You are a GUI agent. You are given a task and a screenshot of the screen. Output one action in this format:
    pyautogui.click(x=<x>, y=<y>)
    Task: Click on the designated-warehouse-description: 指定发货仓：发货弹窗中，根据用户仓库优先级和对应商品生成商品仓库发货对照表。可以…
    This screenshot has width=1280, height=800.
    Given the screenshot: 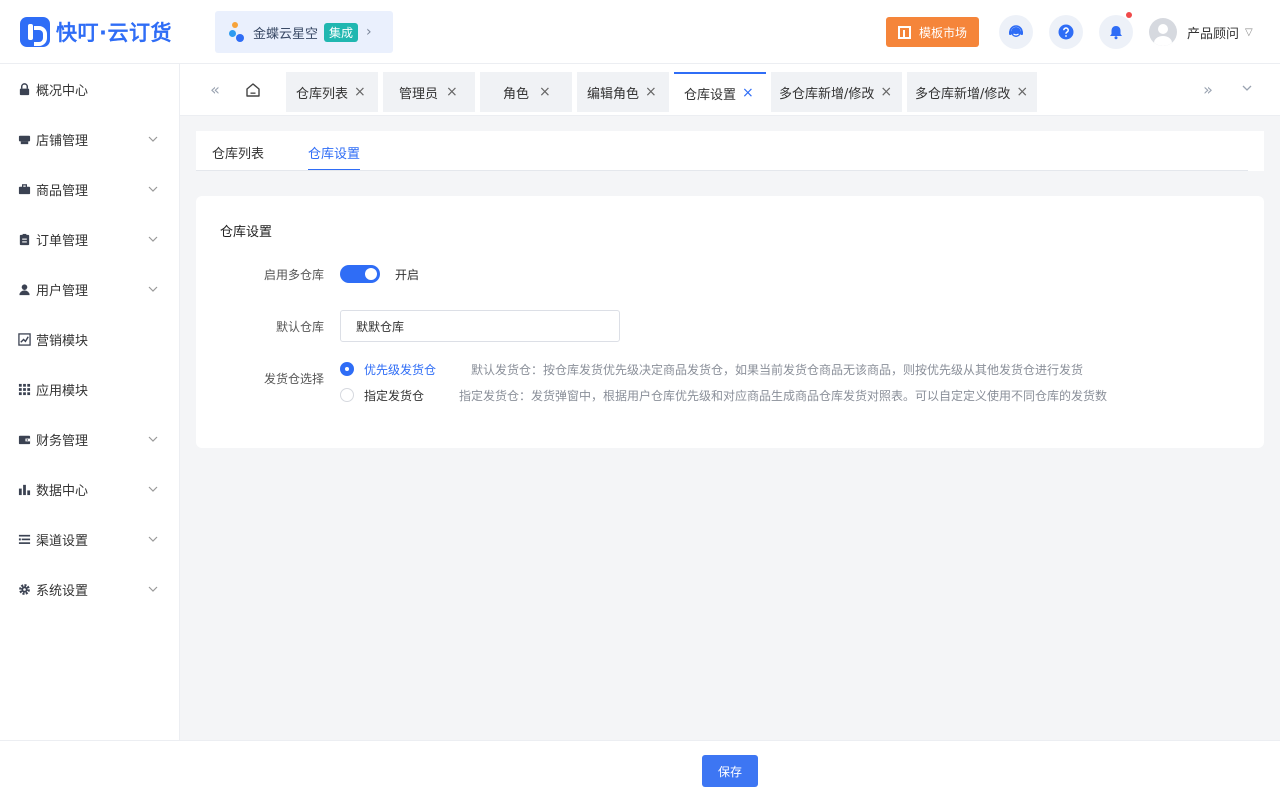 What is the action you would take?
    pyautogui.click(x=783, y=396)
    